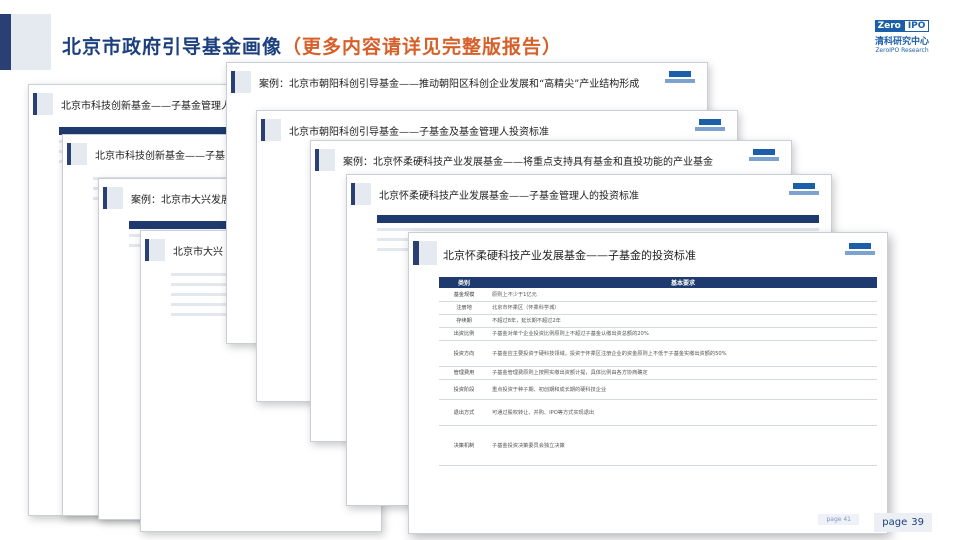 The image size is (960, 540). What do you see at coordinates (658, 412) in the screenshot?
I see `table-row: 退出方式 可通过股权转让、并购、IPO等方式实现退出` at bounding box center [658, 412].